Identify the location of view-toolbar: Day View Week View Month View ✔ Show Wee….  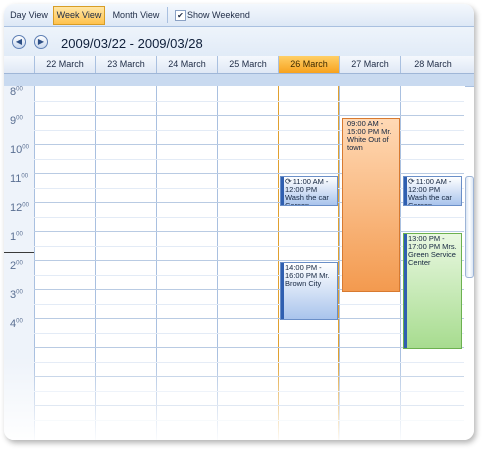
(239, 15).